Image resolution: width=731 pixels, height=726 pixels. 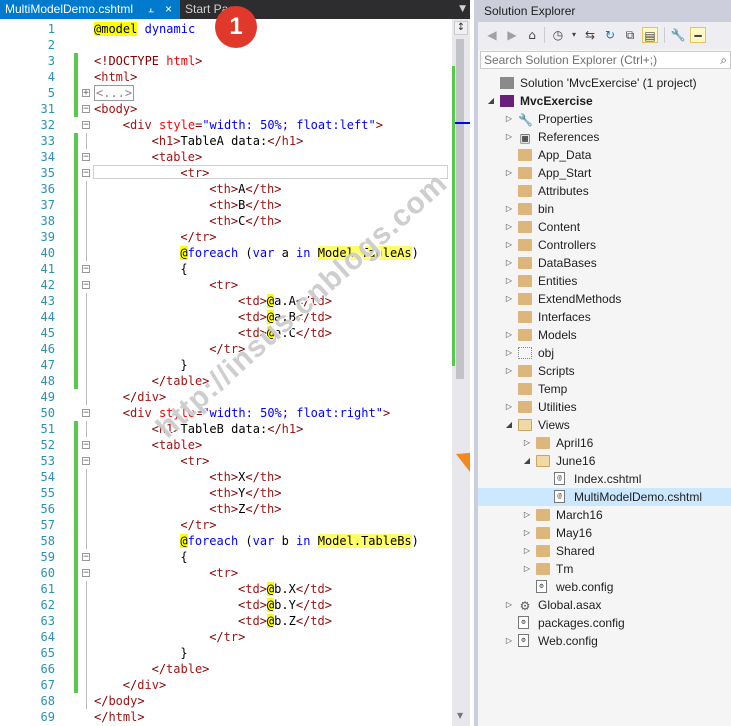 What do you see at coordinates (604, 641) in the screenshot?
I see `tree-node-web-config: ▷ ⚙ Web.config` at bounding box center [604, 641].